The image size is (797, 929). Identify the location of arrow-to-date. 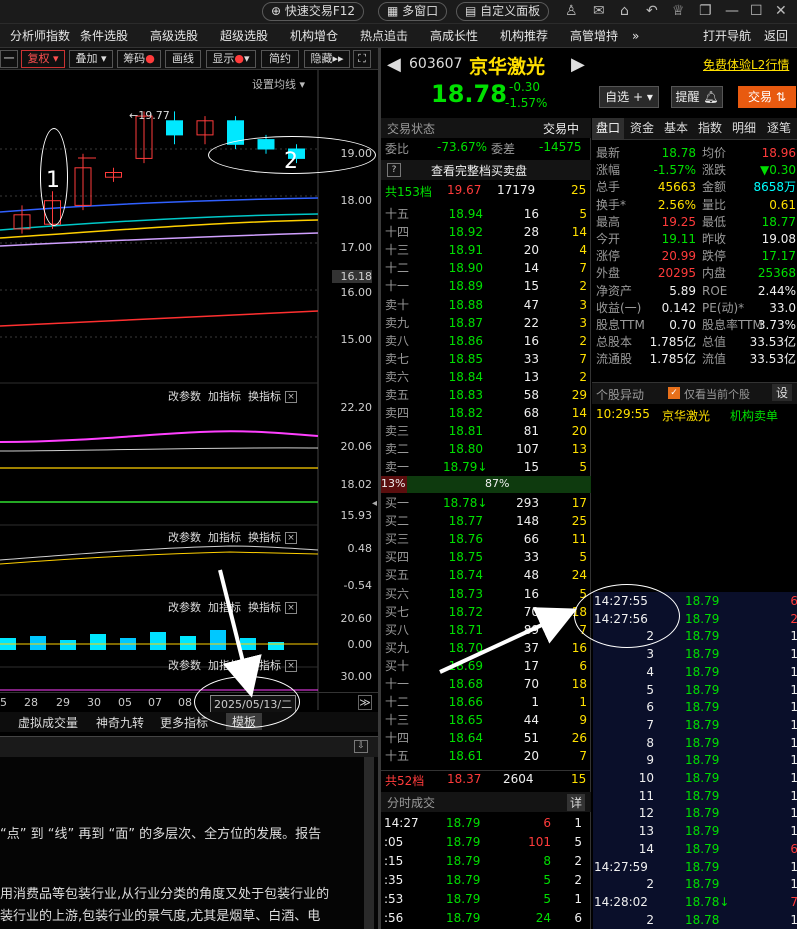
(240, 633).